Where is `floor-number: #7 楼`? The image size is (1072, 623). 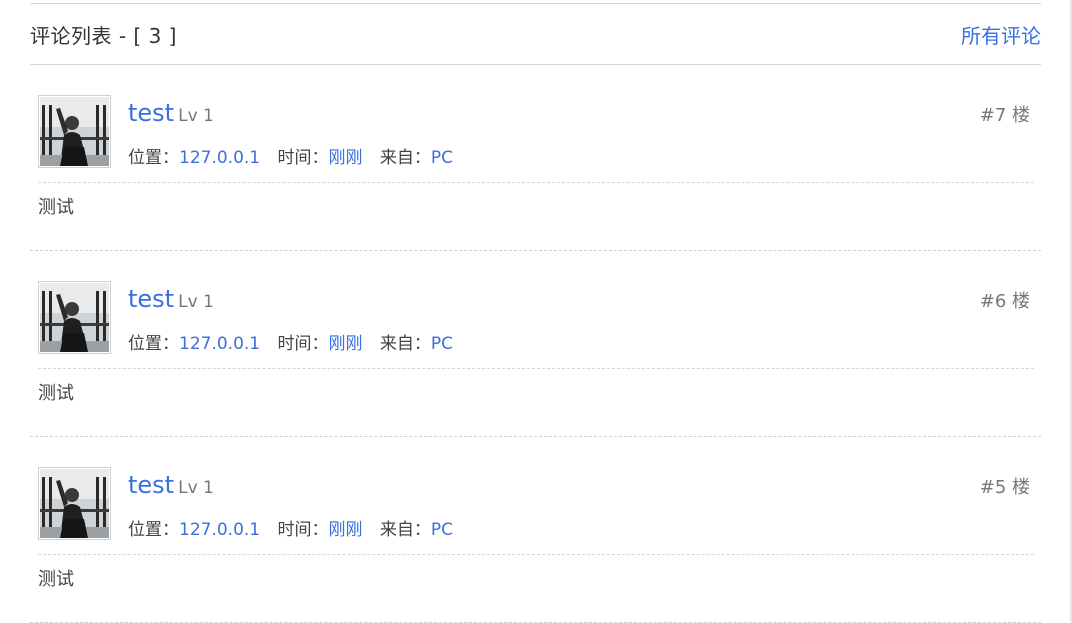
floor-number: #7 楼 is located at coordinates (1004, 115).